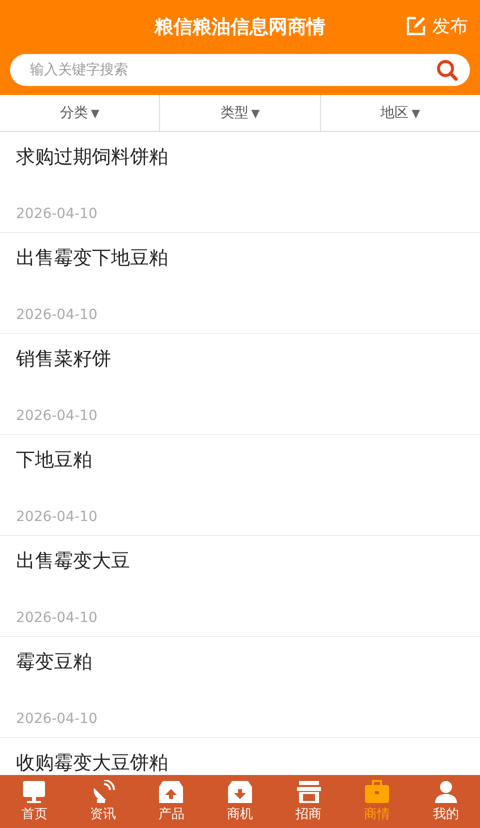  I want to click on listing-title: 收购霉变大豆饼粕, so click(92, 762).